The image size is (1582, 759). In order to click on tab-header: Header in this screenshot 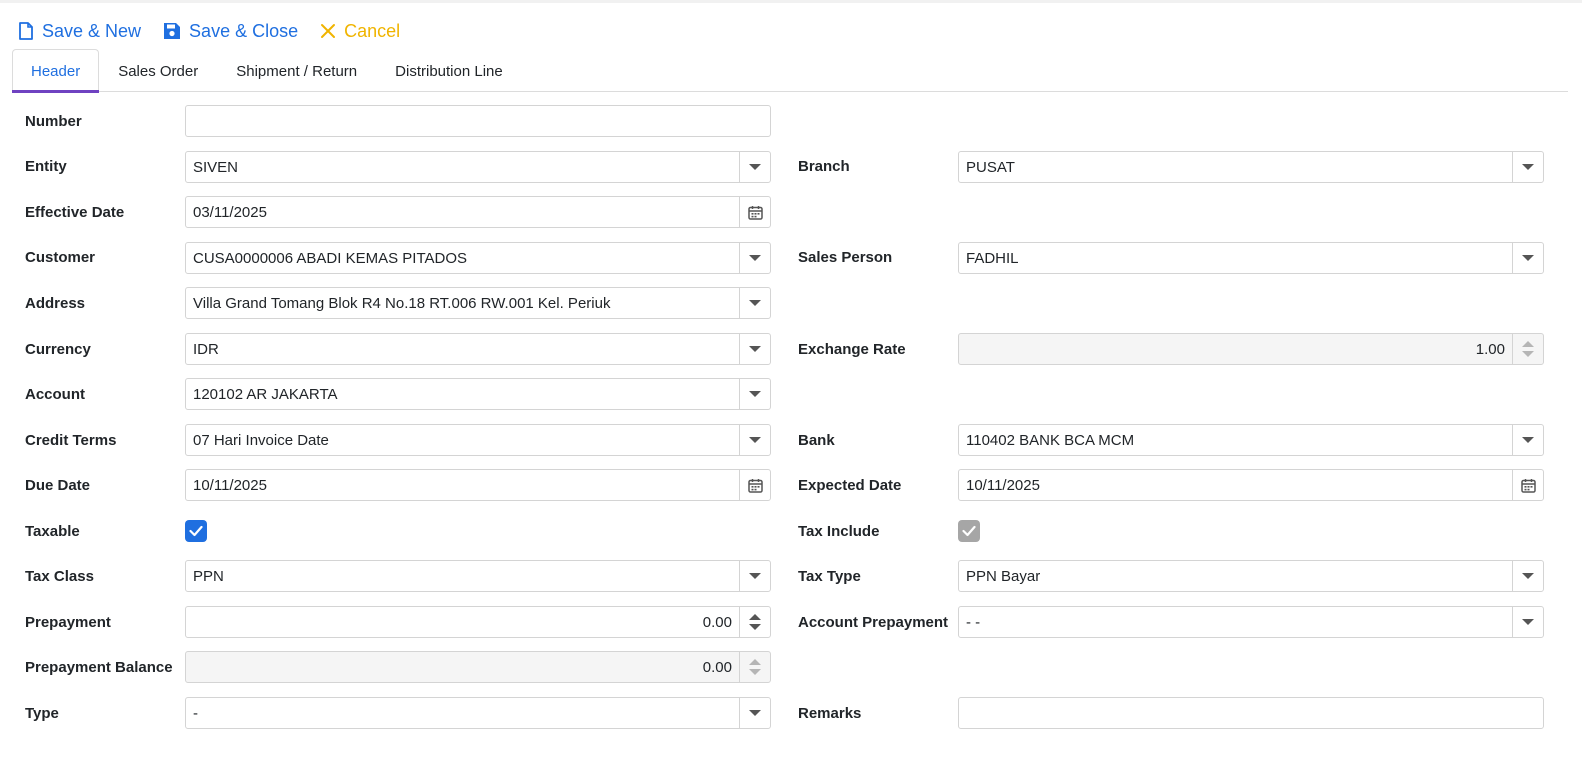, I will do `click(56, 71)`.